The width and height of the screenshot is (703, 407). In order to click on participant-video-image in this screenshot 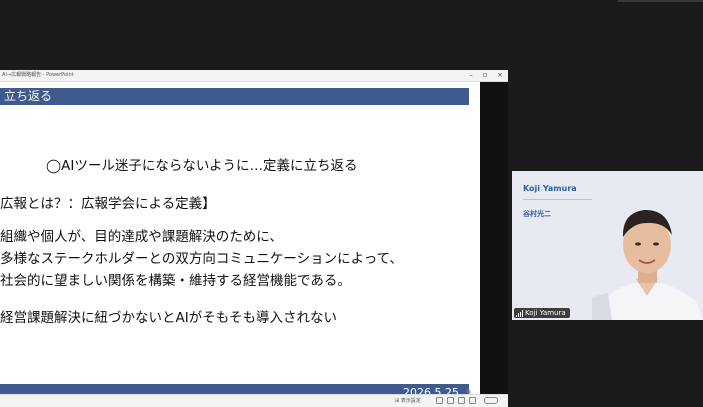, I will do `click(647, 256)`.